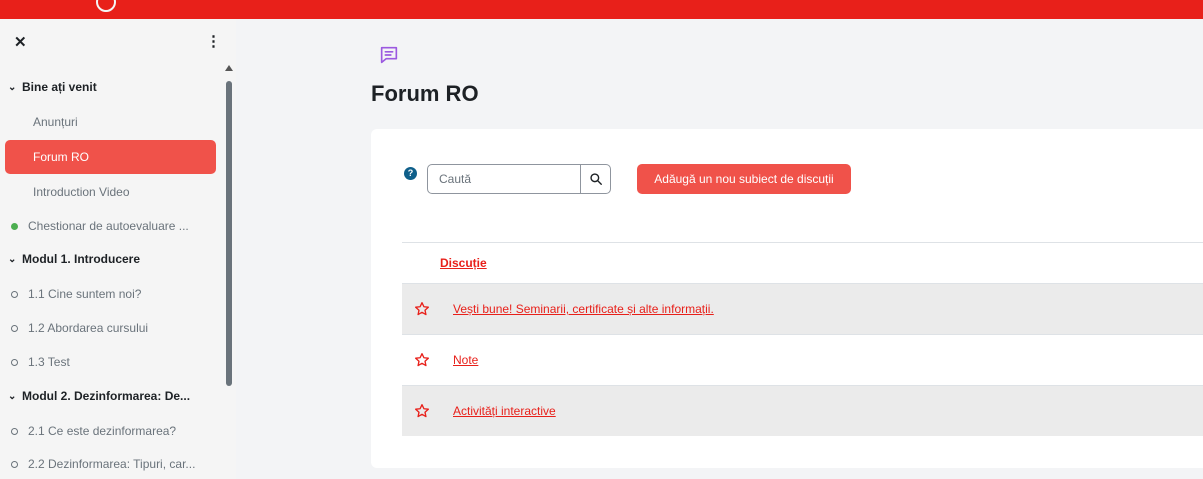 This screenshot has height=479, width=1203. What do you see at coordinates (389, 55) in the screenshot?
I see `forum-icon` at bounding box center [389, 55].